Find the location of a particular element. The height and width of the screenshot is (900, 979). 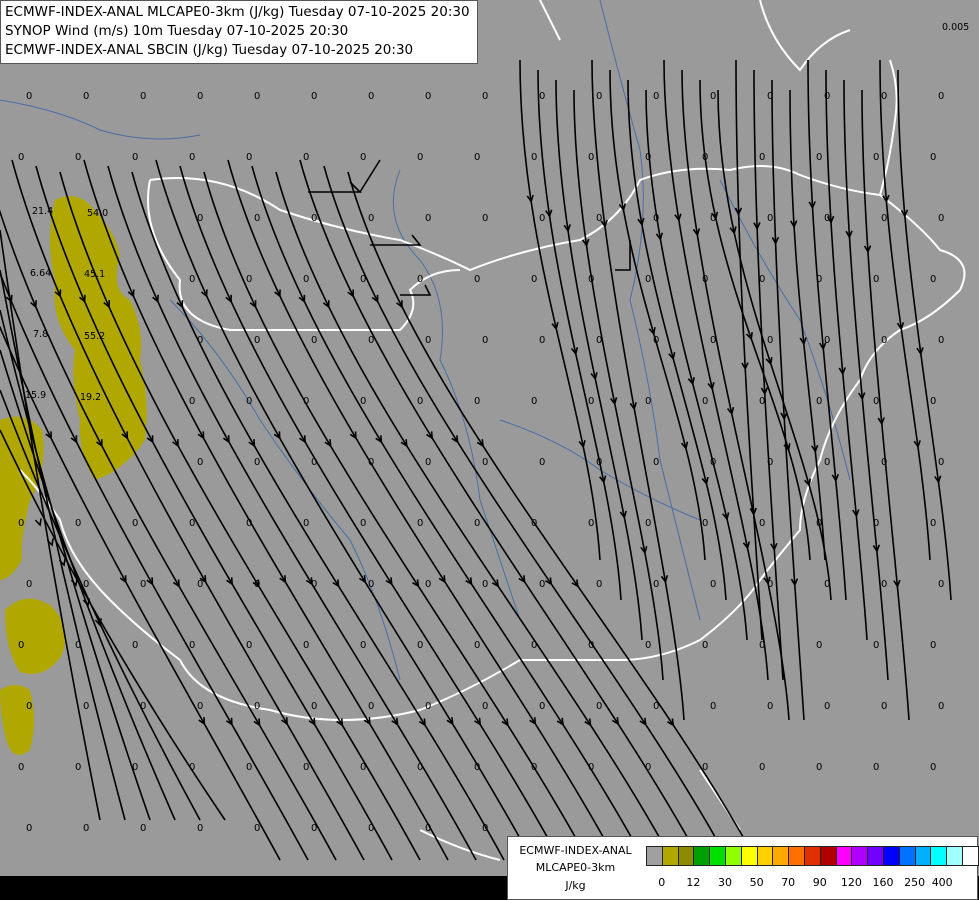

sbcin-label-small: 0.005 is located at coordinates (955, 27).